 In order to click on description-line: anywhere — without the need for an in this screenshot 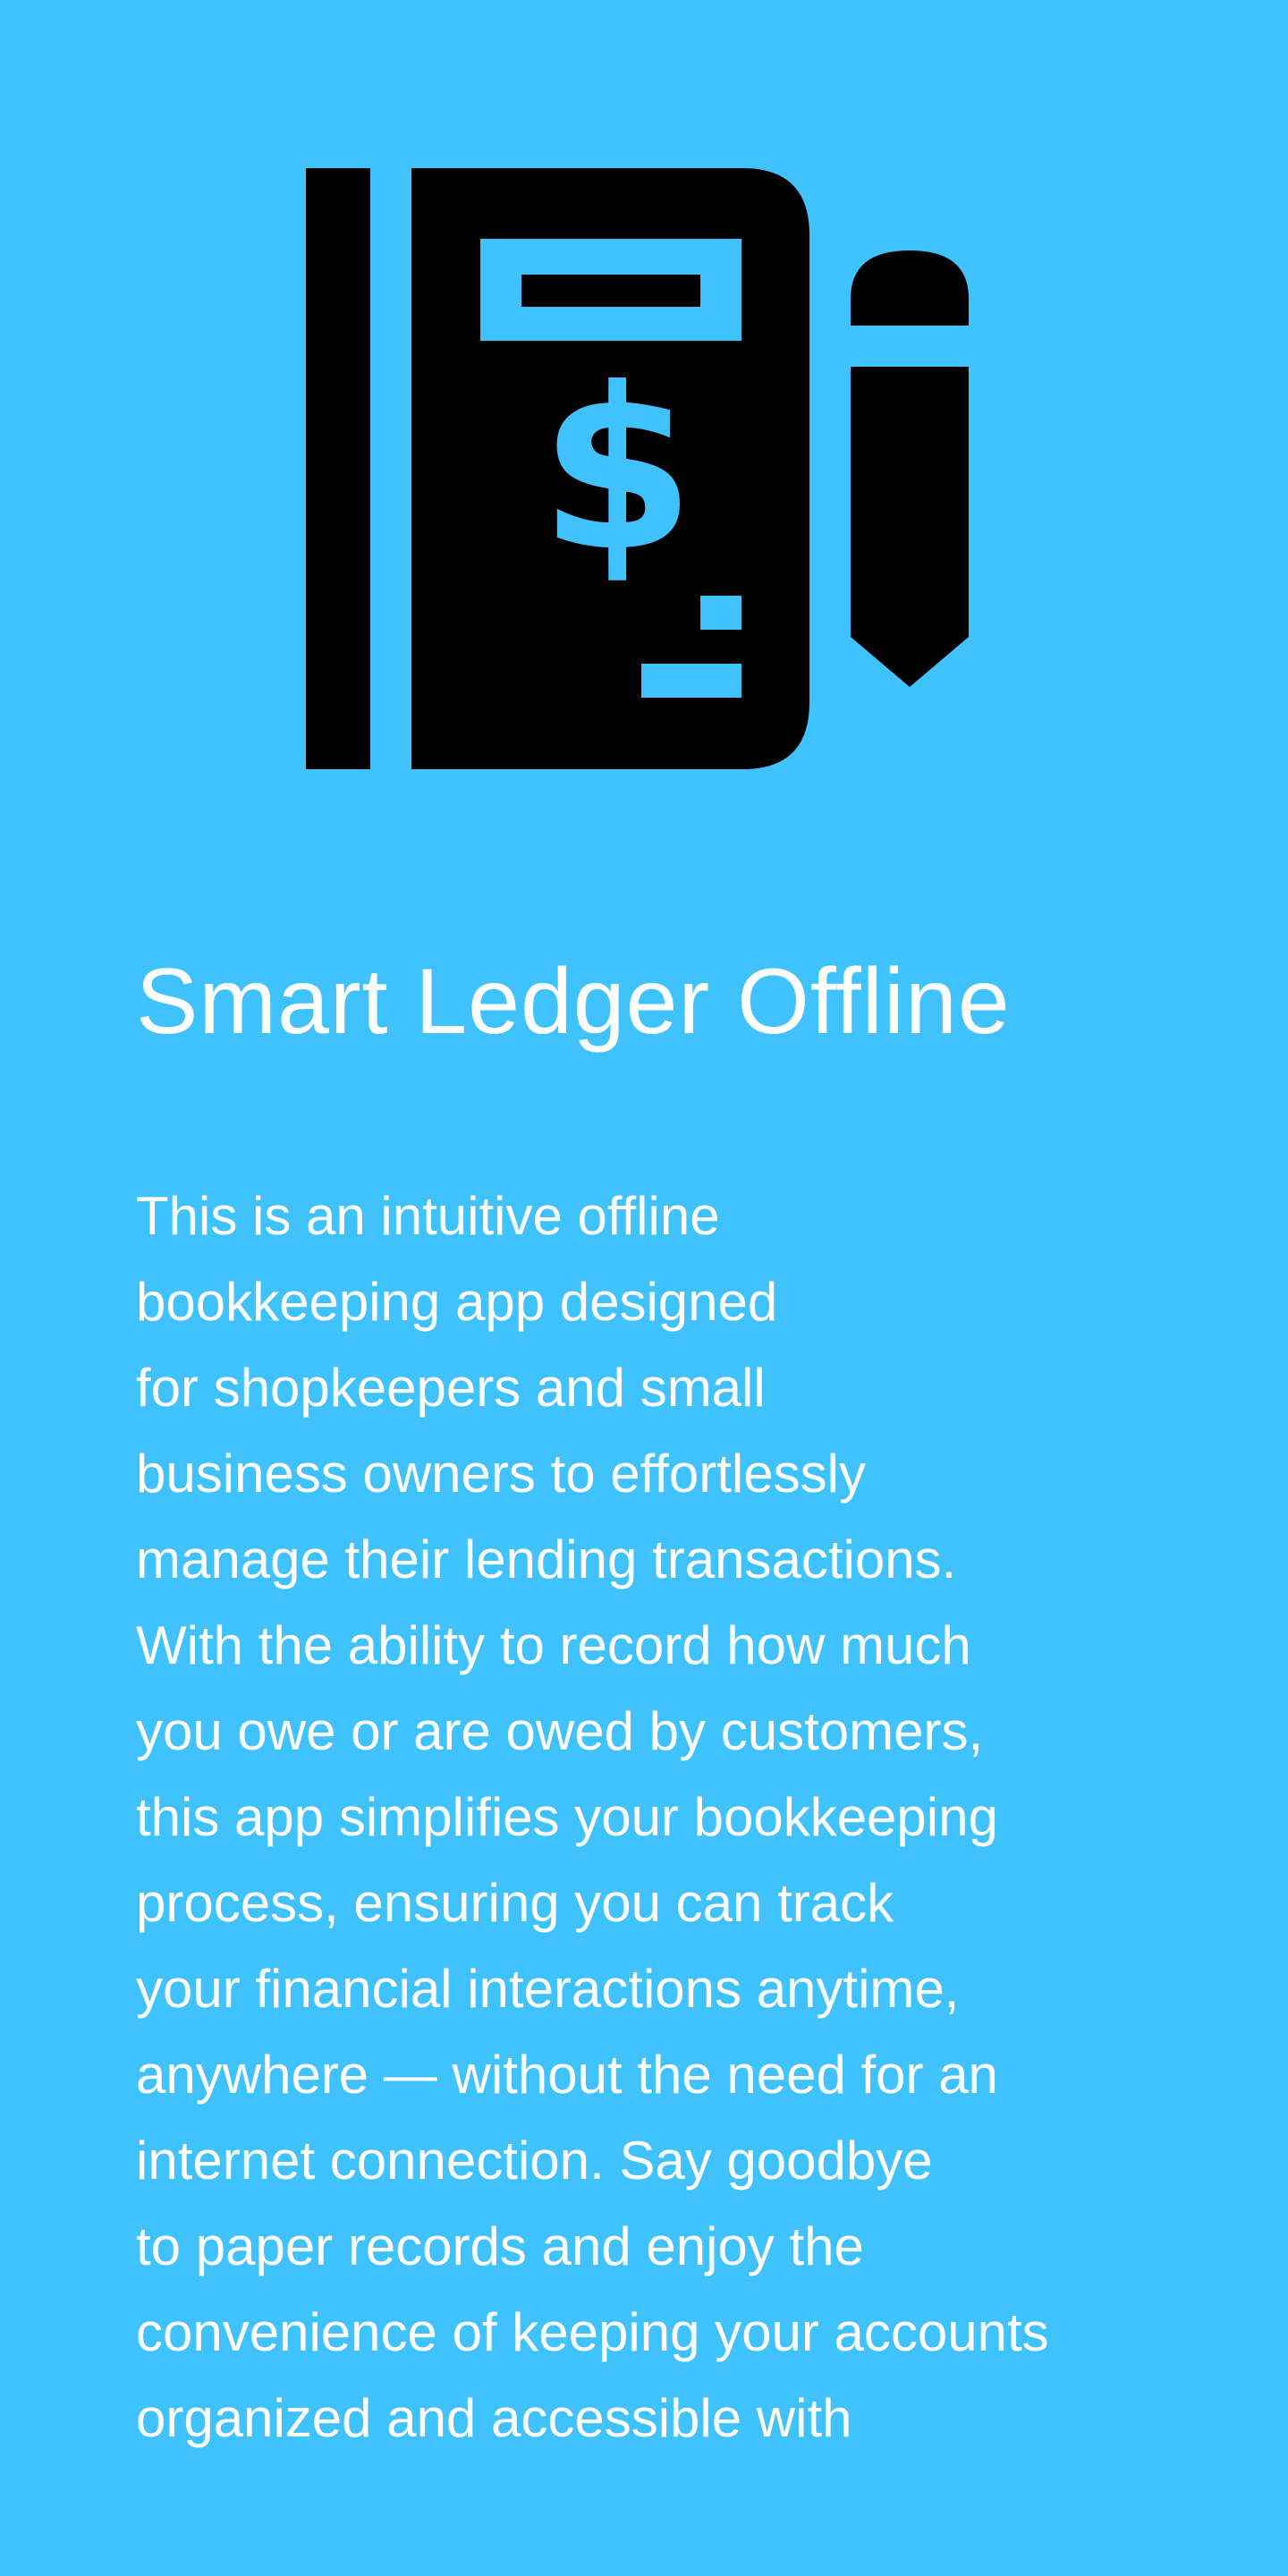, I will do `click(567, 2075)`.